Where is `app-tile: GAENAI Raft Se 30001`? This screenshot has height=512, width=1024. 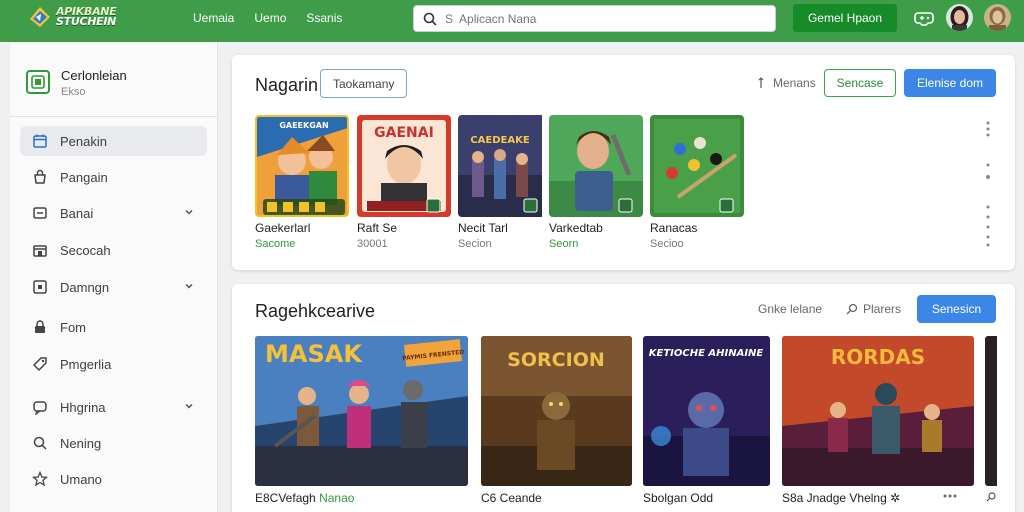
app-tile: GAENAI Raft Se 30001 is located at coordinates (404, 182).